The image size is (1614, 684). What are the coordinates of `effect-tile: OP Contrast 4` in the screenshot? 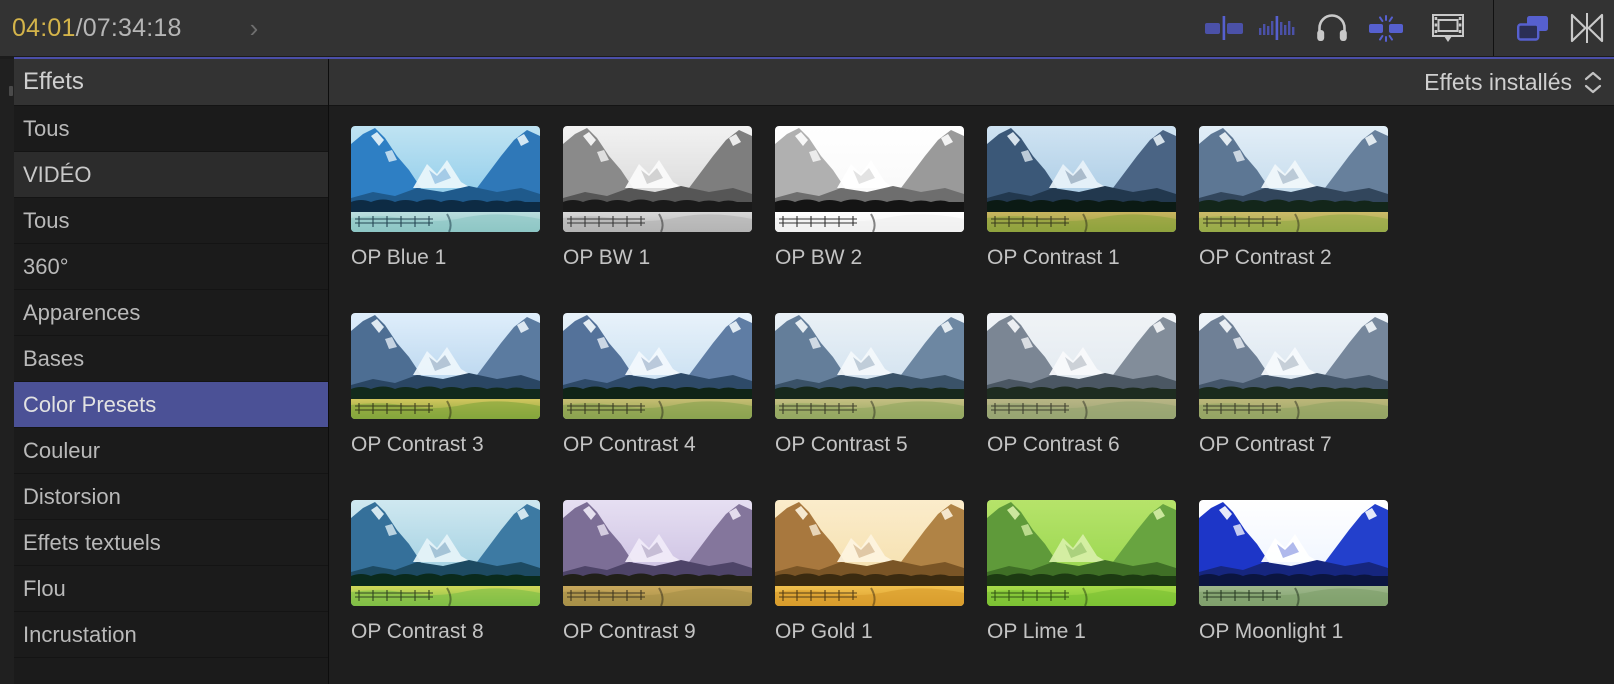 It's located at (669, 406).